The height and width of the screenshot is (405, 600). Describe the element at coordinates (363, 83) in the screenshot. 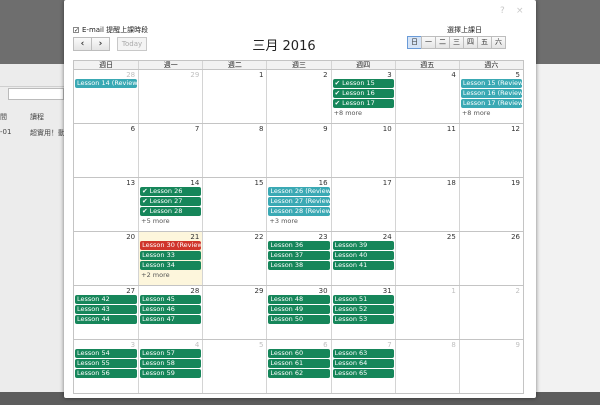

I see `lesson-event: ✔ Lesson 15` at that location.